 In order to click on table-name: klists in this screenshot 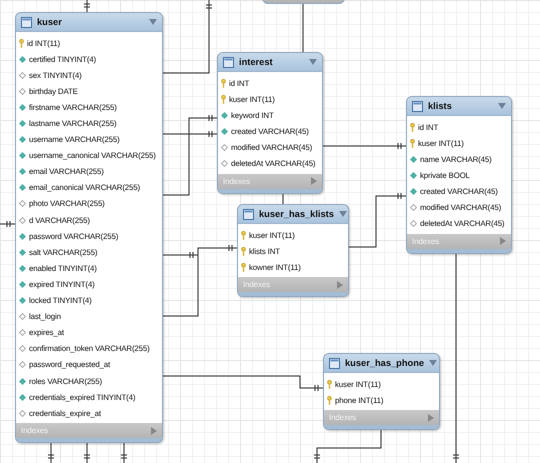, I will do `click(440, 106)`.